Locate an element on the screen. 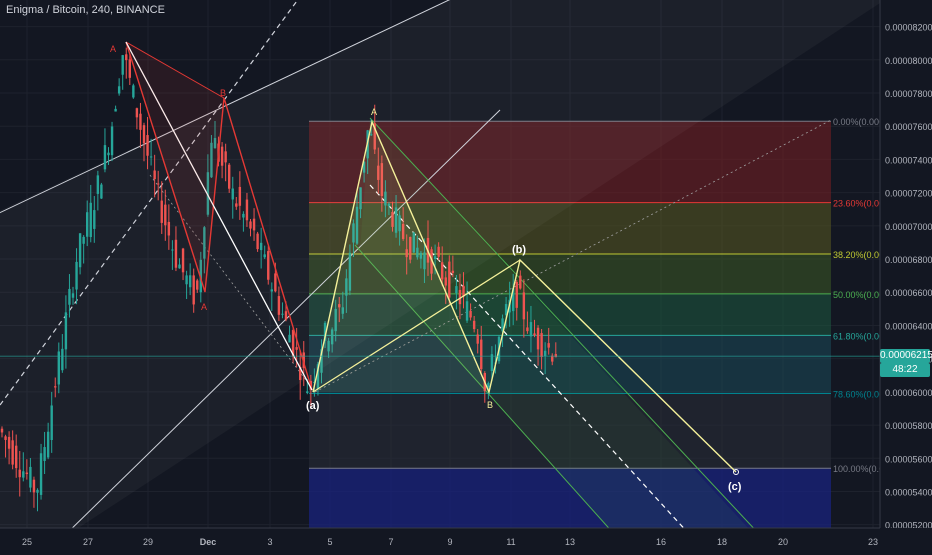 The image size is (932, 555). time-tick-label: 7 is located at coordinates (390, 542).